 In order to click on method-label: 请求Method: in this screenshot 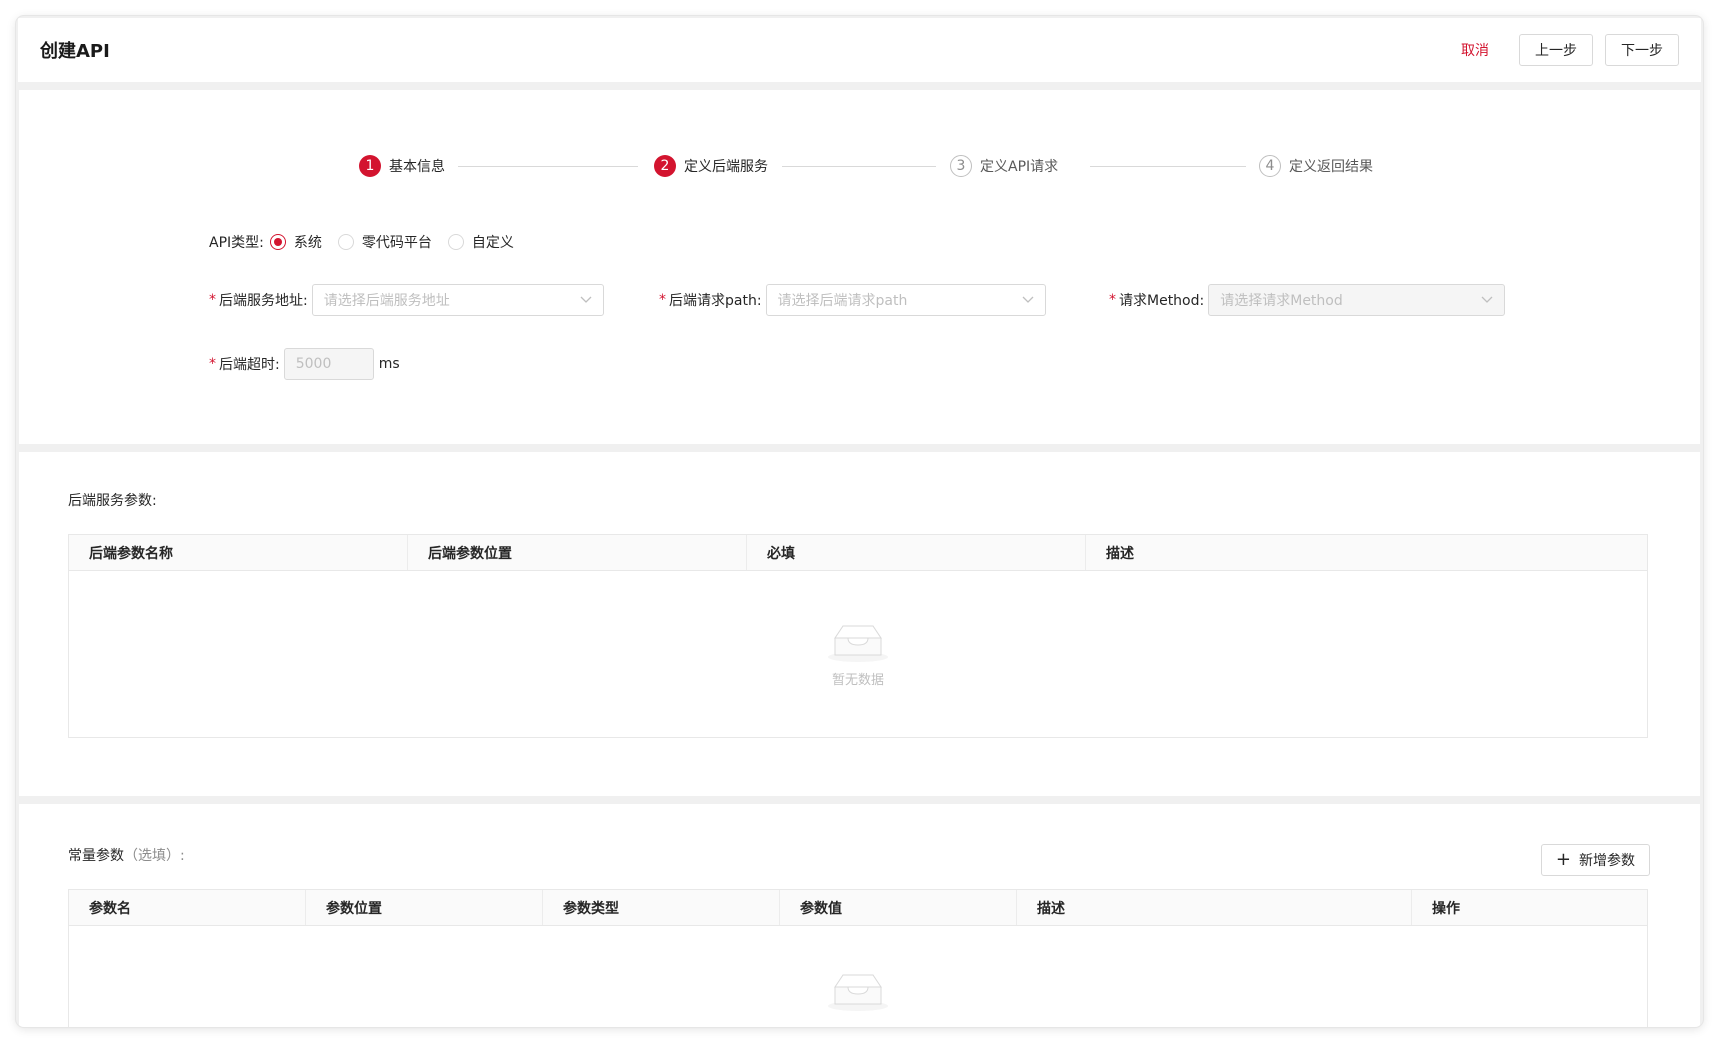, I will do `click(1162, 301)`.